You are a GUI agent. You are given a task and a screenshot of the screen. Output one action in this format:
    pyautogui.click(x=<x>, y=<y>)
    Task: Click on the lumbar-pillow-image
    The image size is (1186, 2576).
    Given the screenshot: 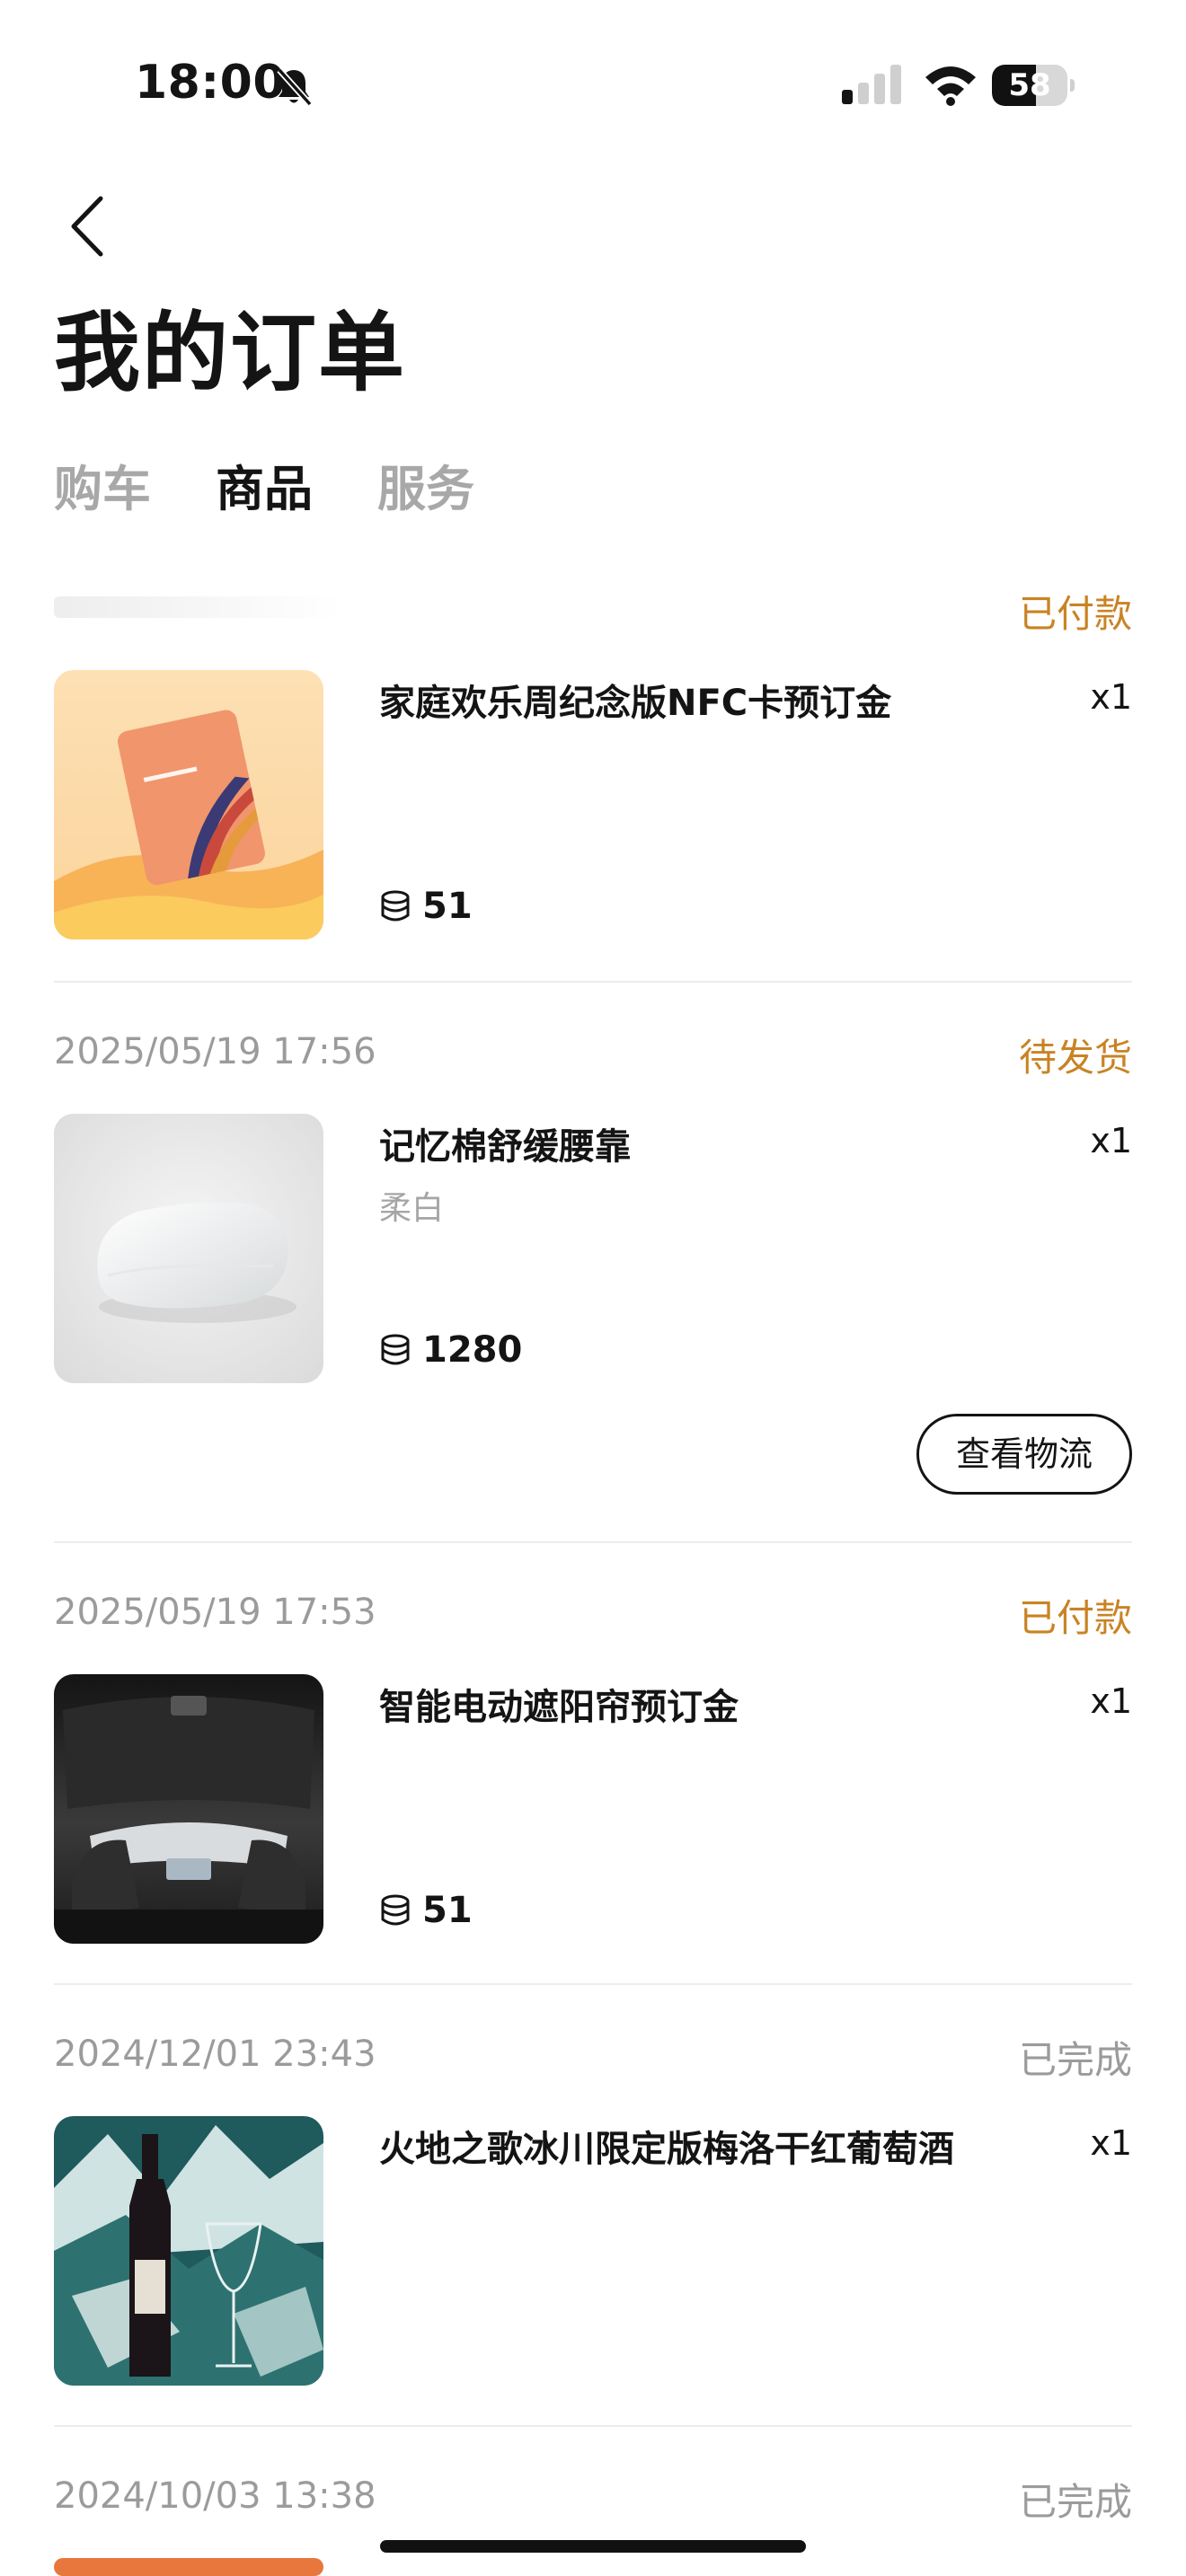 What is the action you would take?
    pyautogui.click(x=188, y=1248)
    